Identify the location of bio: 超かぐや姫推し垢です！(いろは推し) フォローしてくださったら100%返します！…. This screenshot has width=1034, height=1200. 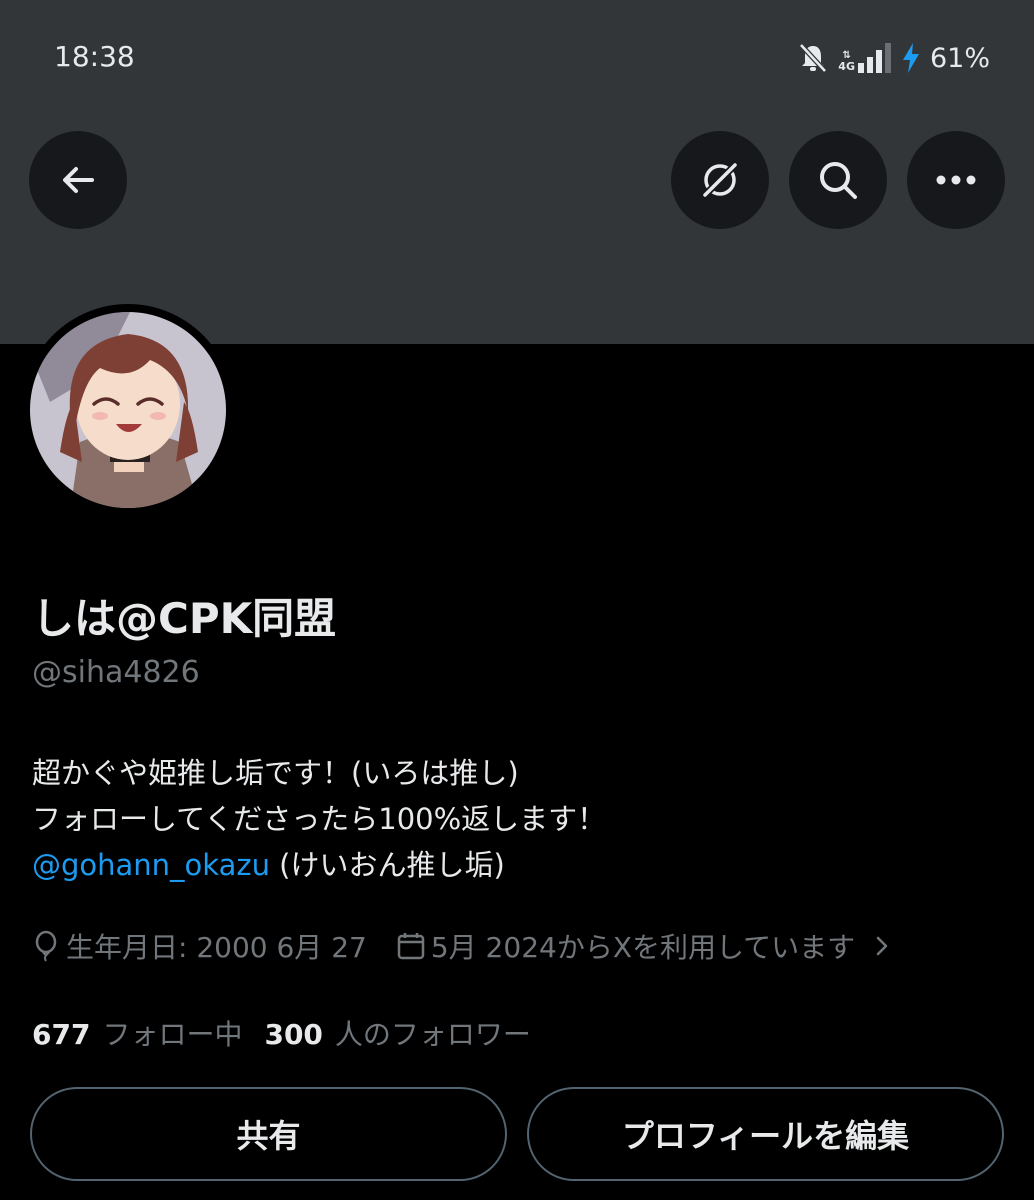
(517, 819).